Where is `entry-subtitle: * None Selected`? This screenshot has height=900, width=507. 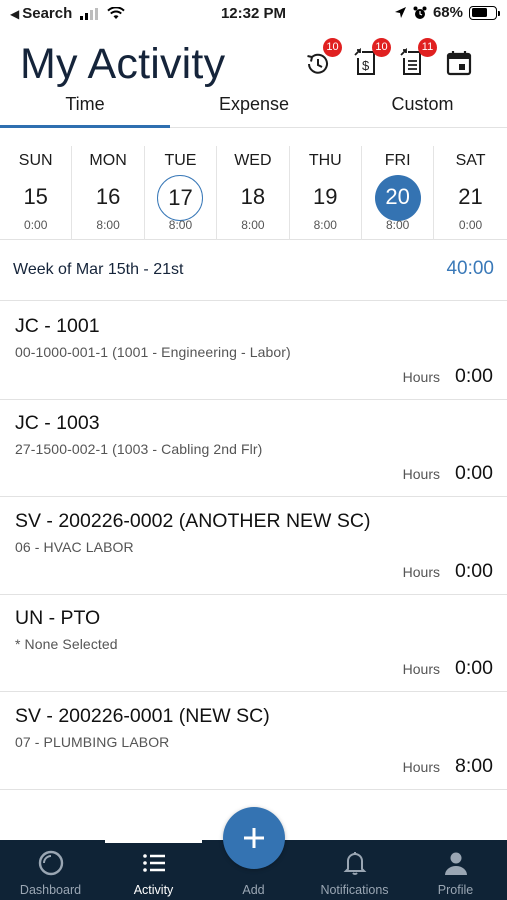
entry-subtitle: * None Selected is located at coordinates (66, 644).